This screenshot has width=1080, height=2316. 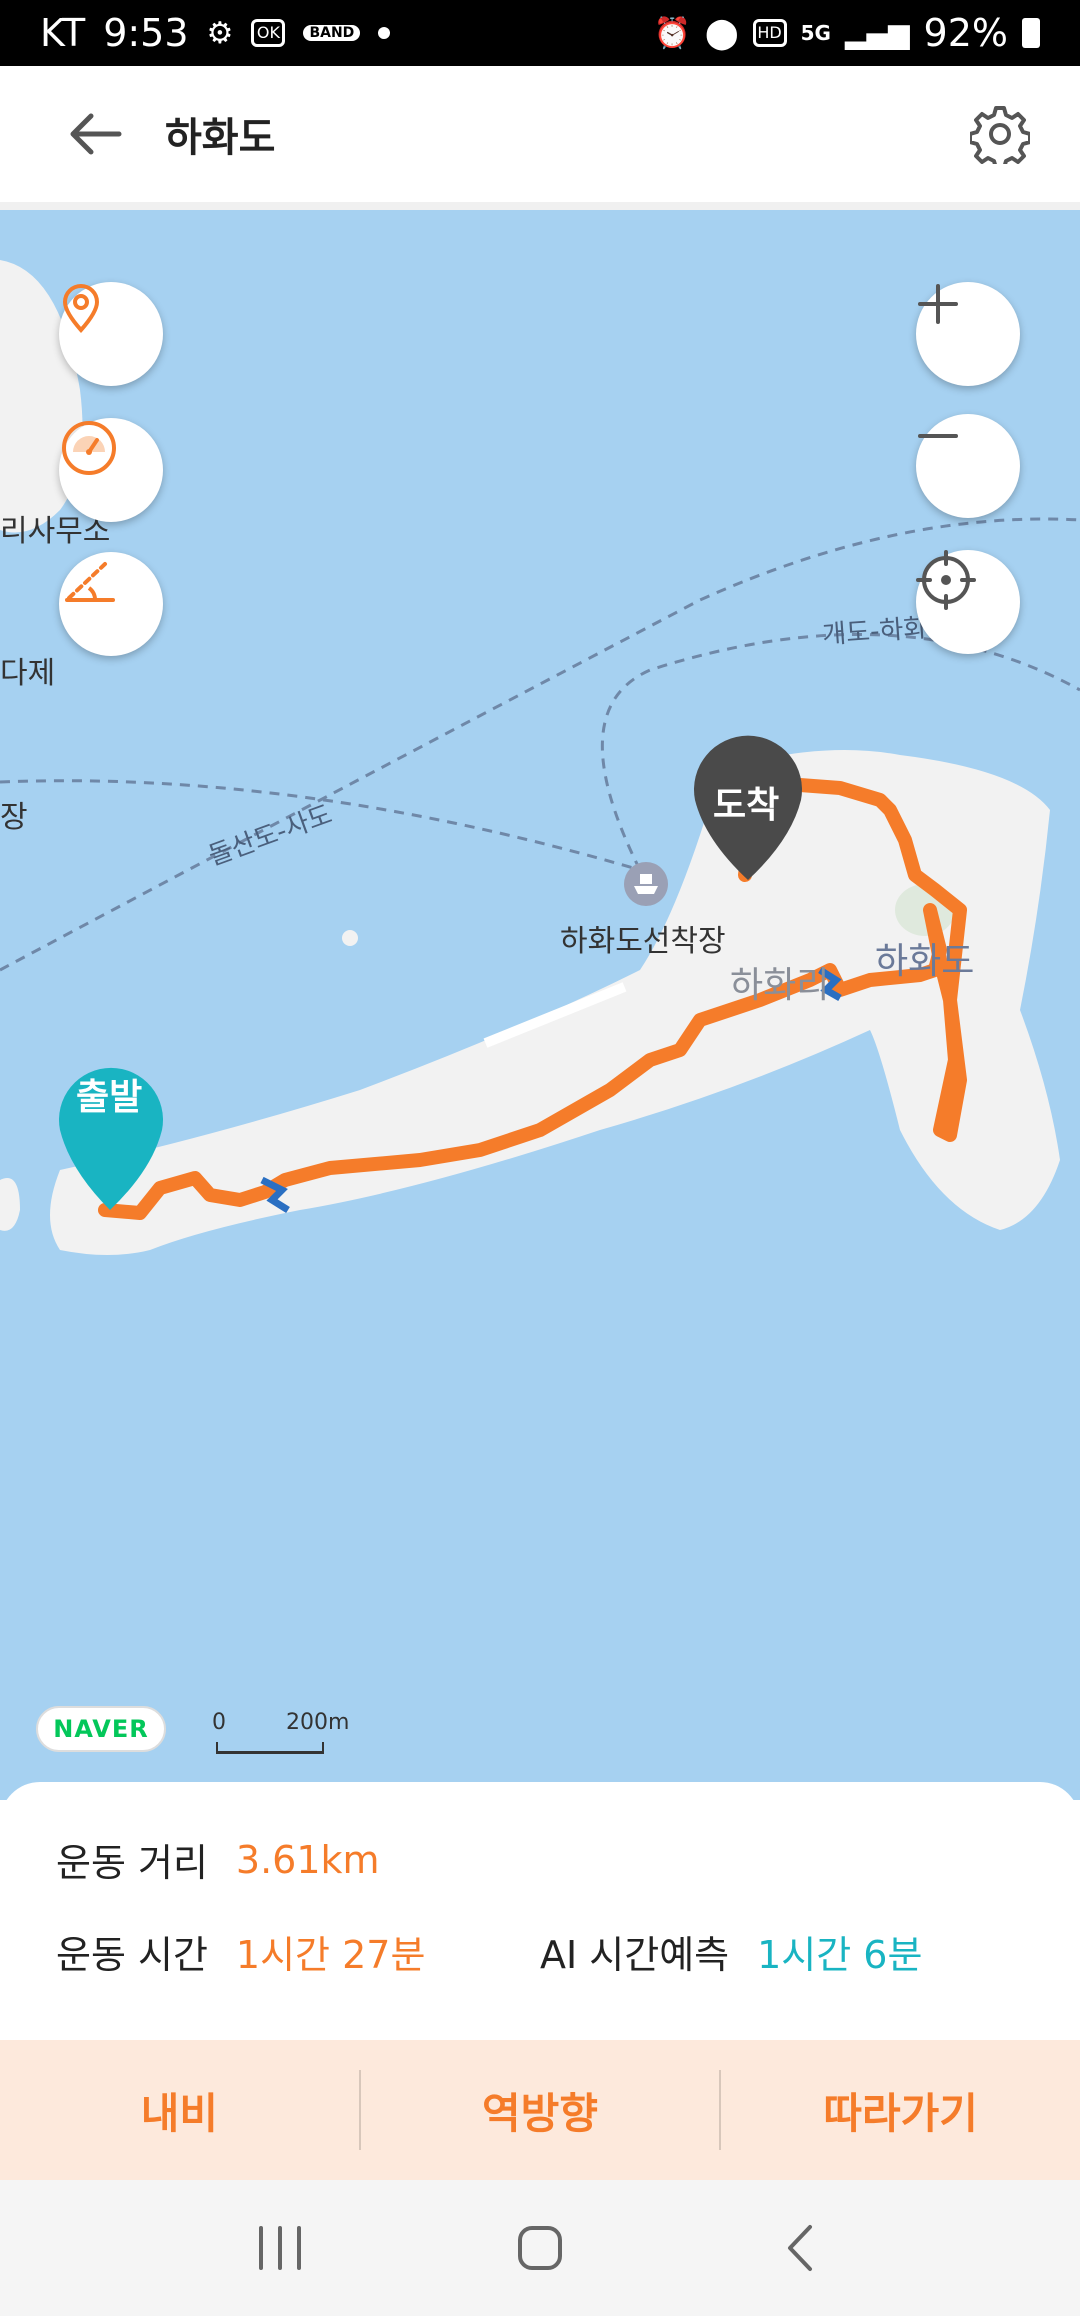 I want to click on back-button, so click(x=95, y=134).